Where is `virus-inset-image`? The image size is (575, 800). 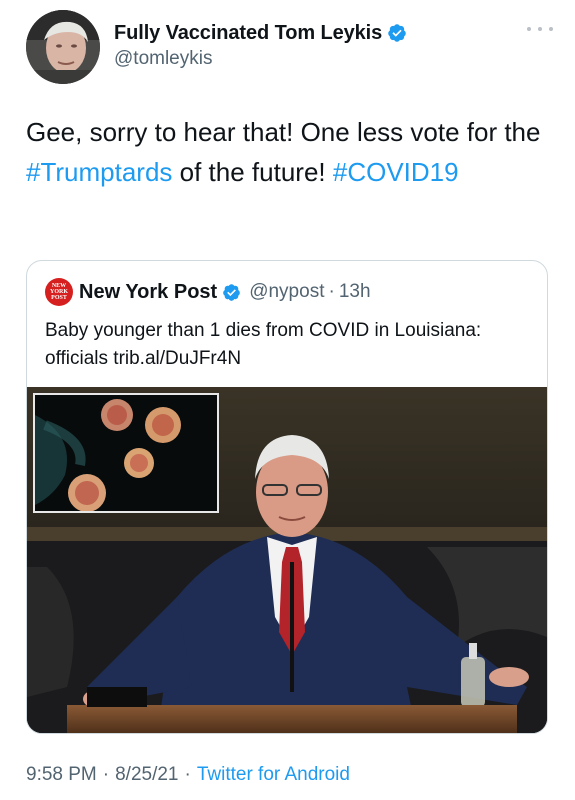
virus-inset-image is located at coordinates (126, 453).